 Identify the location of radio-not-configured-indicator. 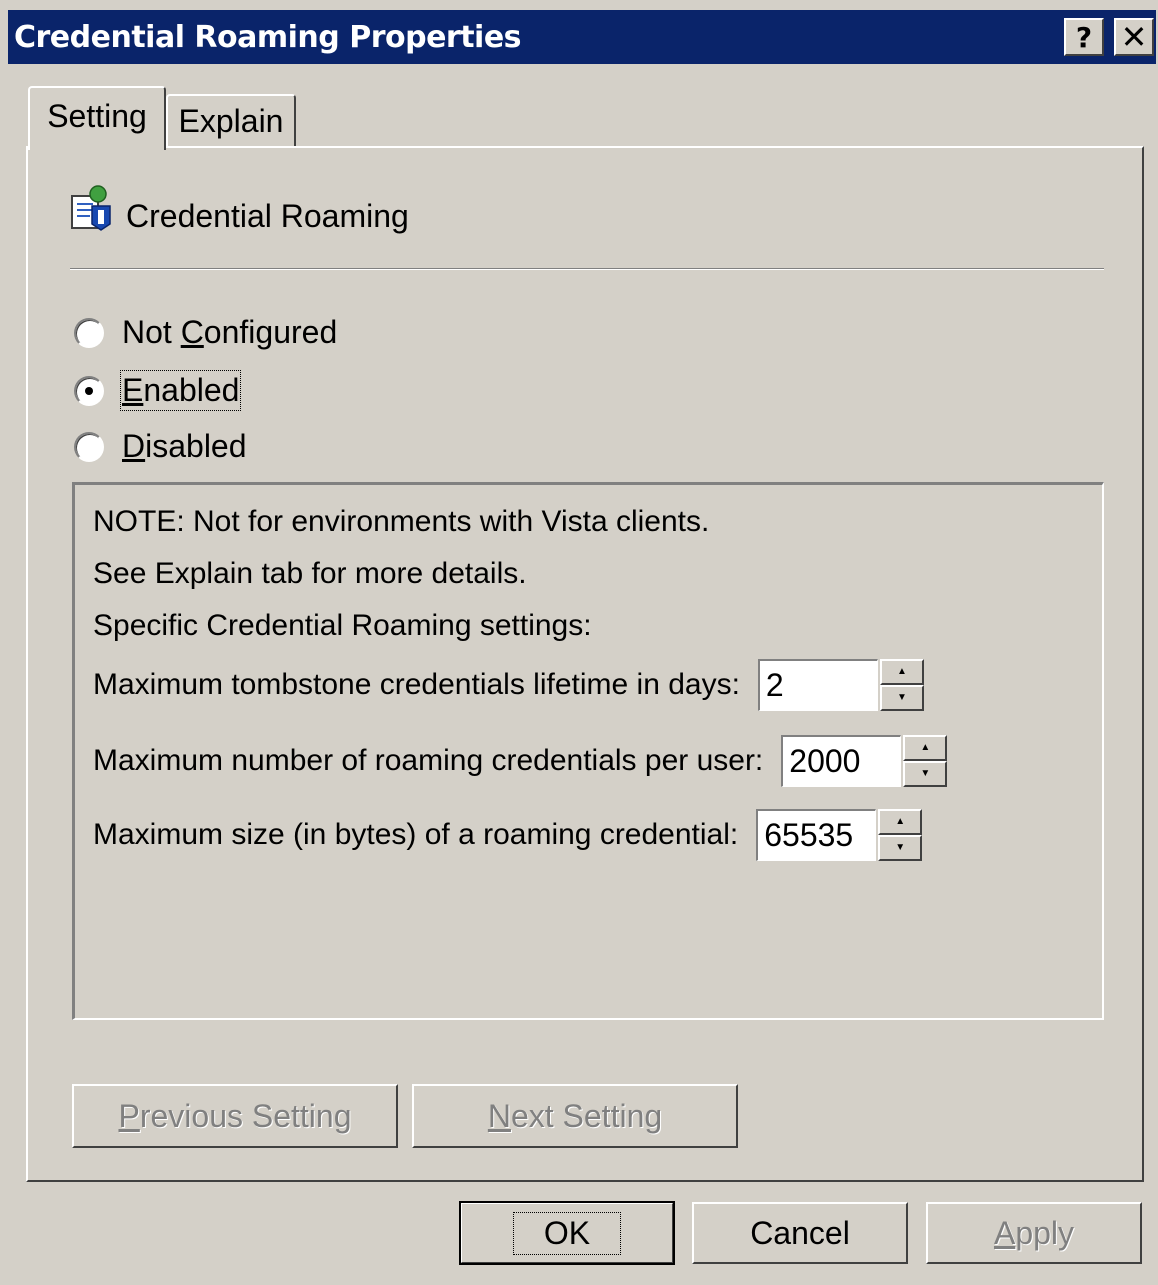
(89, 332).